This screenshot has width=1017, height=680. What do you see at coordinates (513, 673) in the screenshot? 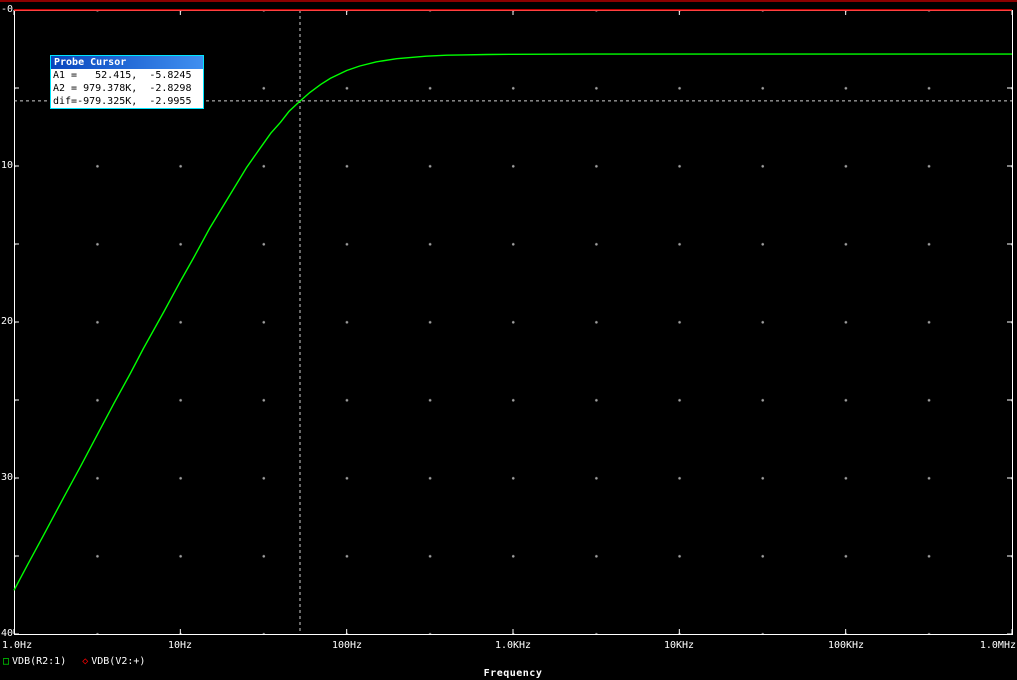
I see `x-axis-title: Frequency` at bounding box center [513, 673].